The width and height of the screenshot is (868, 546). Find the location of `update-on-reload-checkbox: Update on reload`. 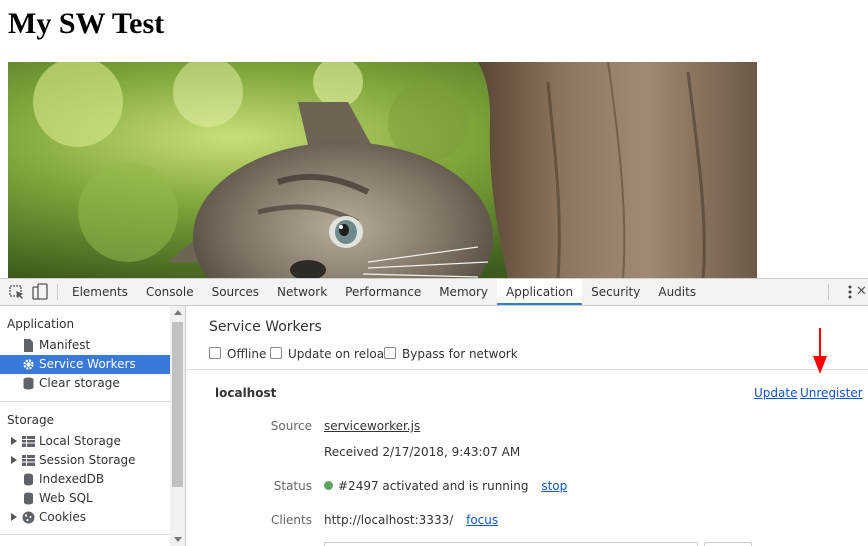

update-on-reload-checkbox: Update on reload is located at coordinates (331, 354).